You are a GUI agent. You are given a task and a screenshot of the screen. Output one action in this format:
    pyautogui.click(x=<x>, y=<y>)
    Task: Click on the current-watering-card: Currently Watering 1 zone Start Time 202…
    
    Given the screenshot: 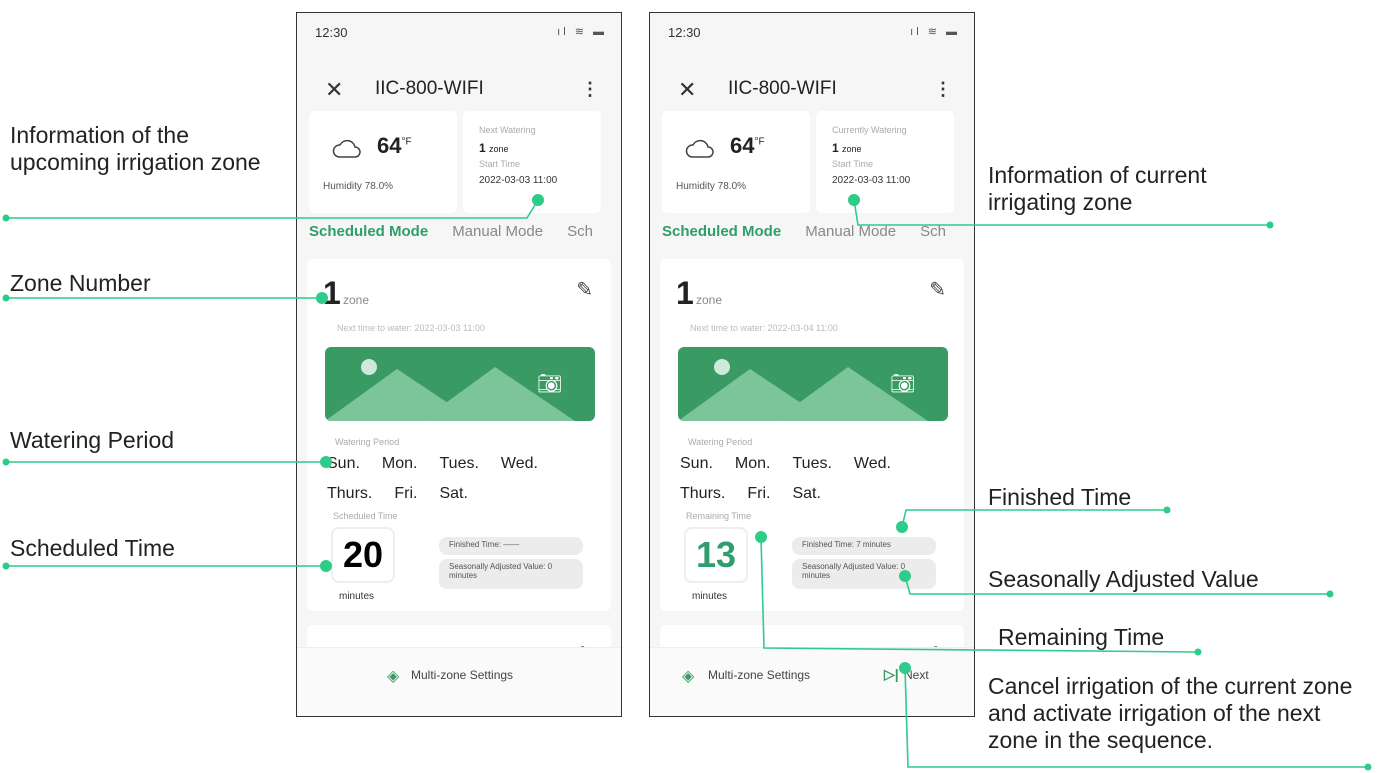 What is the action you would take?
    pyautogui.click(x=885, y=162)
    